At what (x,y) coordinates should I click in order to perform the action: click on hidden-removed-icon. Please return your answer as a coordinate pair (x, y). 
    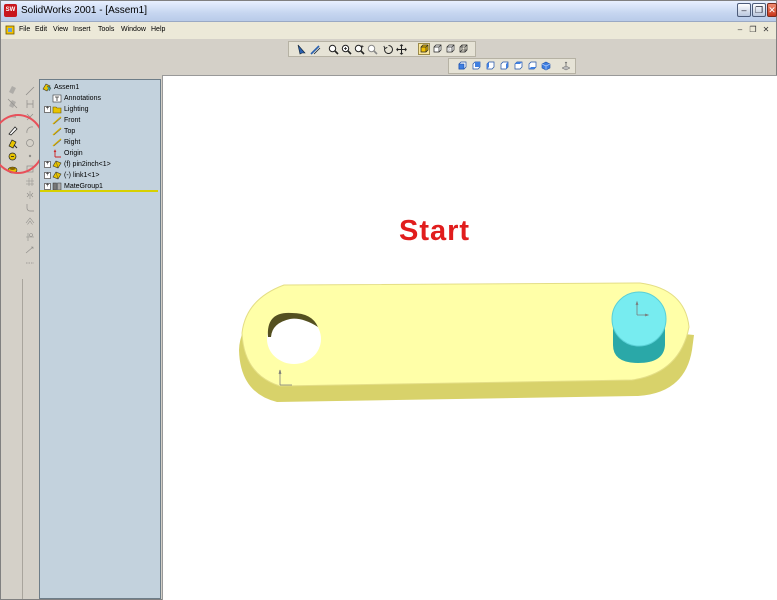
    Looking at the image, I should click on (437, 48).